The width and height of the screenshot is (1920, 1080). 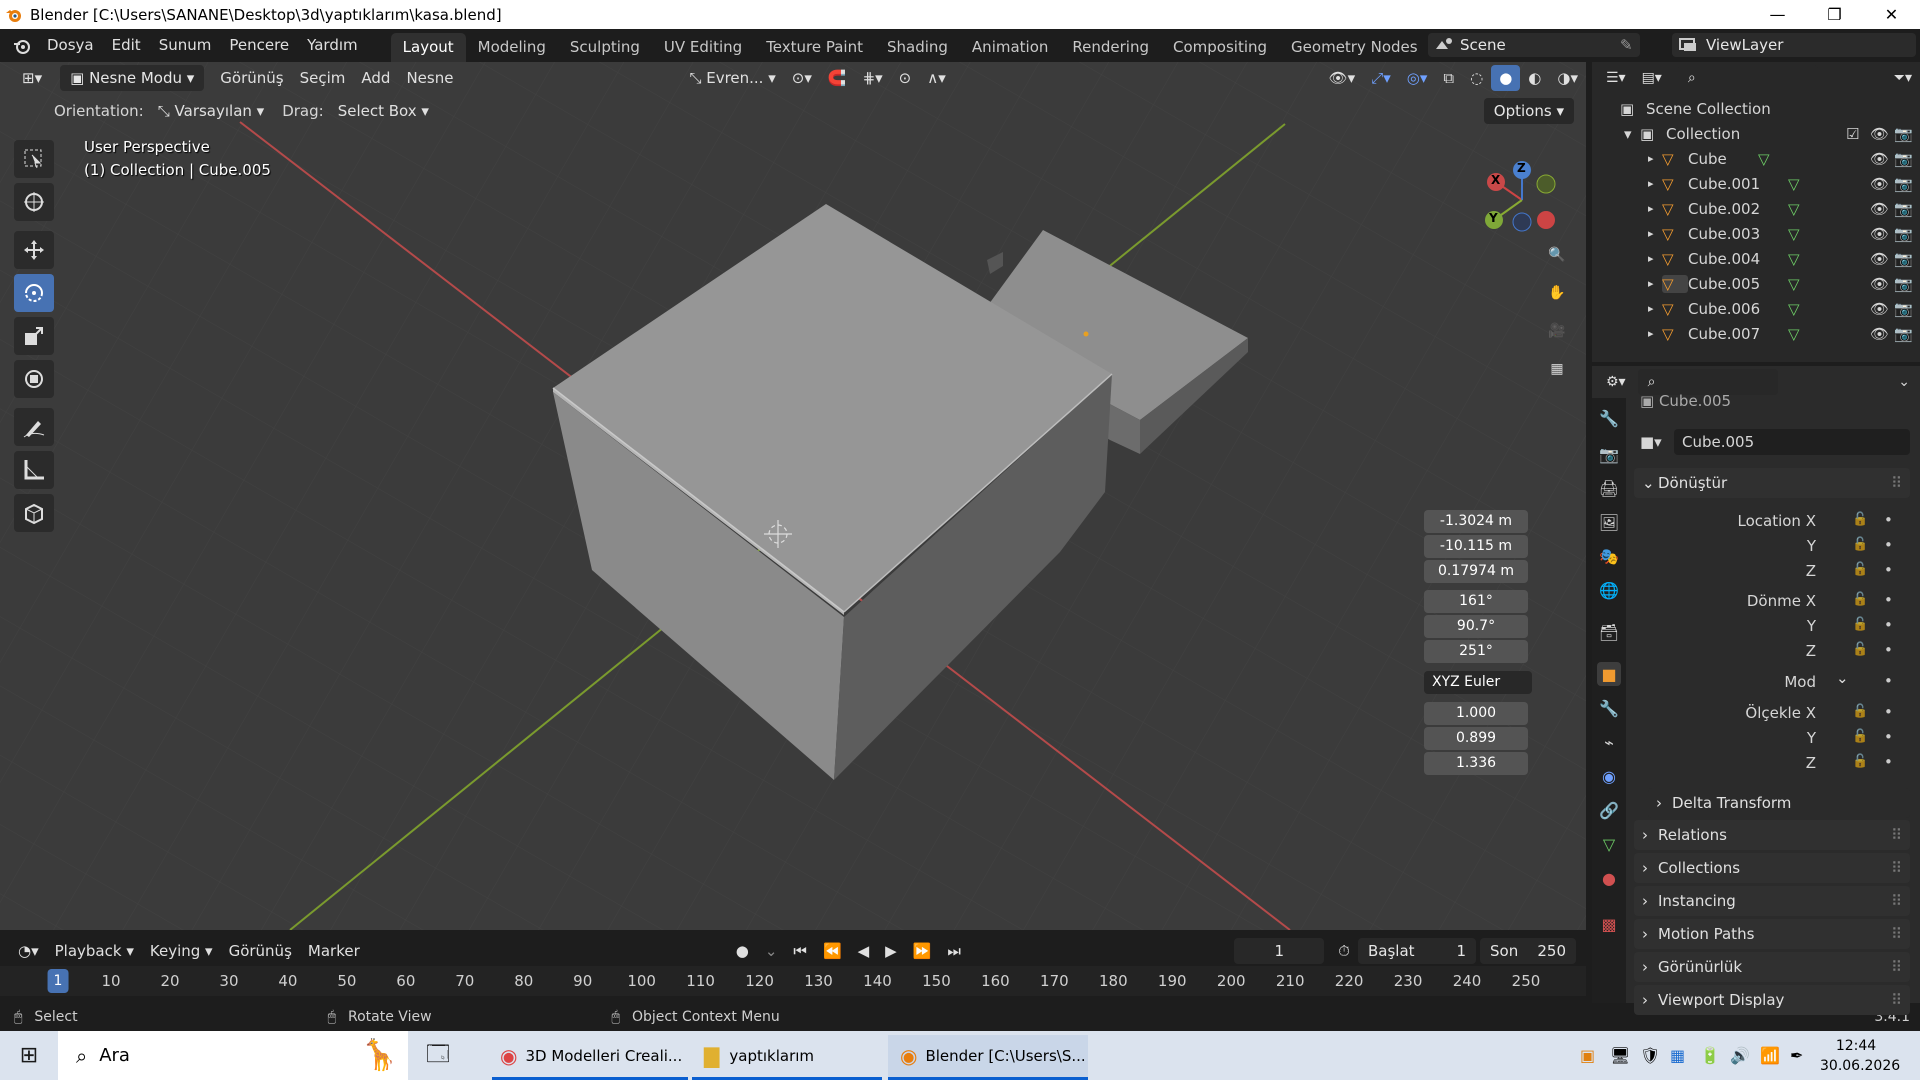 What do you see at coordinates (1609, 708) in the screenshot?
I see `modifier-tab-icon: 🔧` at bounding box center [1609, 708].